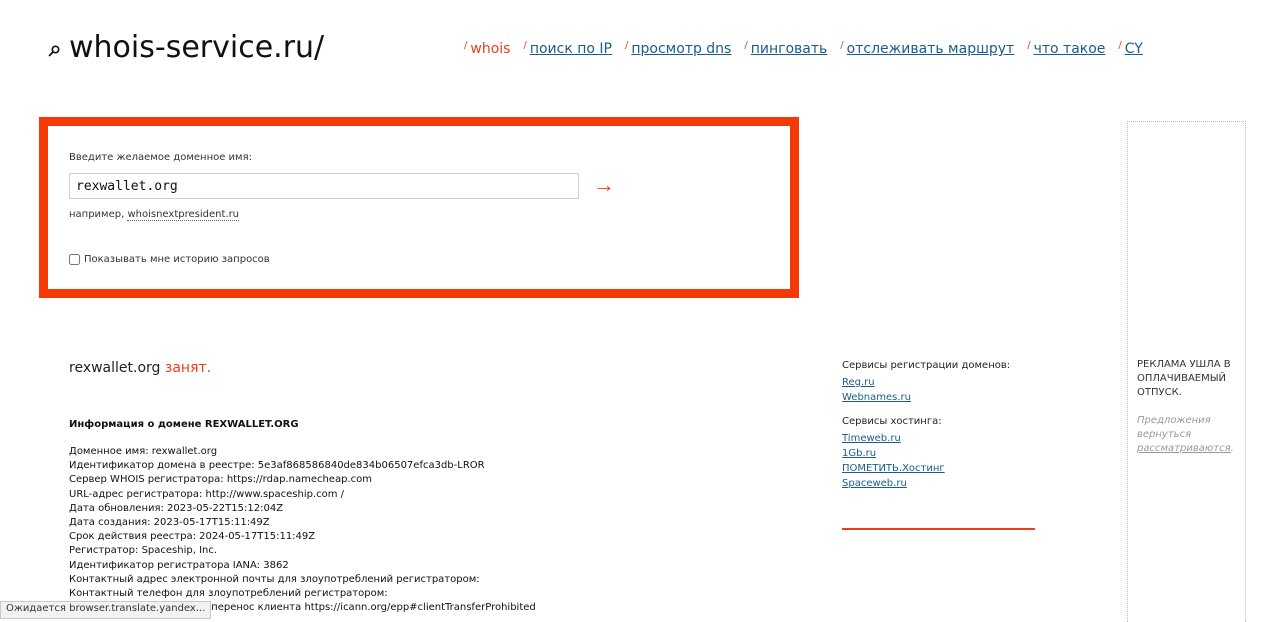  I want to click on site-logo: whois-service.ru/, so click(185, 47).